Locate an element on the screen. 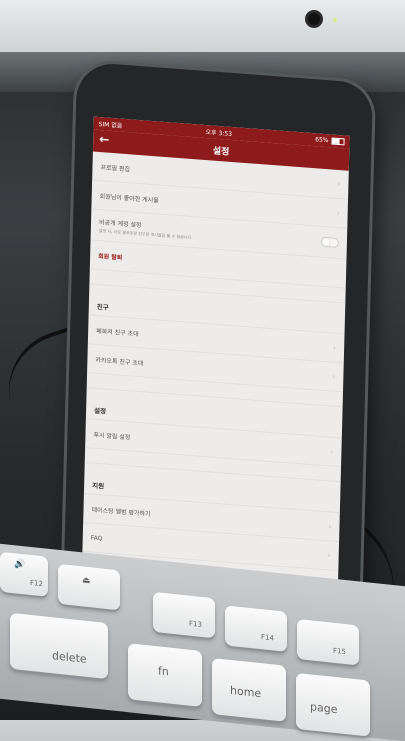  menu-item-label: 푸시 알림 설정 is located at coordinates (112, 436).